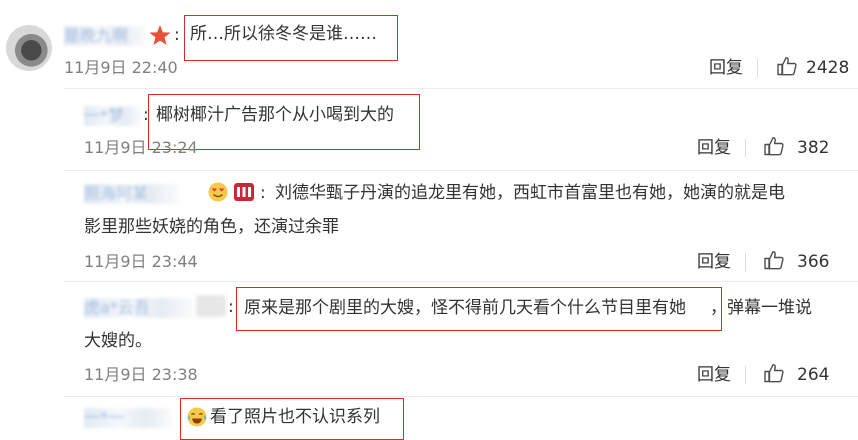 The image size is (858, 440). What do you see at coordinates (828, 68) in the screenshot?
I see `like-count: 2428` at bounding box center [828, 68].